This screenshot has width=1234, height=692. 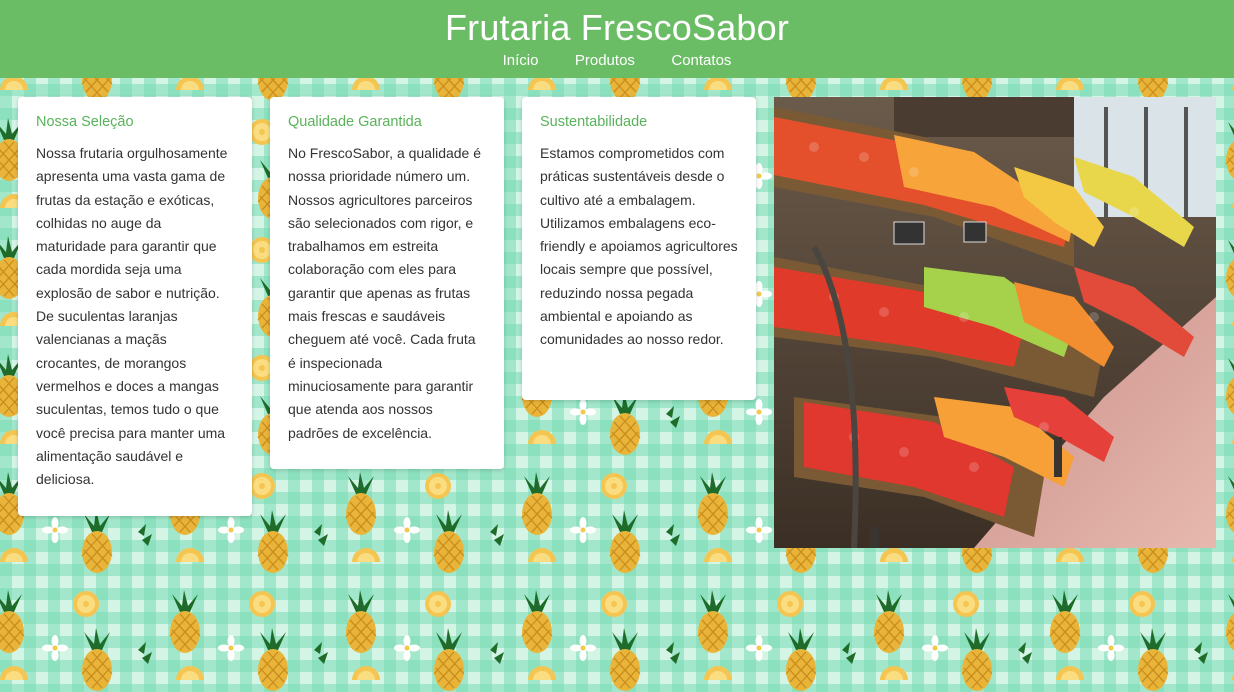 I want to click on nav-link-inicio: Início, so click(x=521, y=60).